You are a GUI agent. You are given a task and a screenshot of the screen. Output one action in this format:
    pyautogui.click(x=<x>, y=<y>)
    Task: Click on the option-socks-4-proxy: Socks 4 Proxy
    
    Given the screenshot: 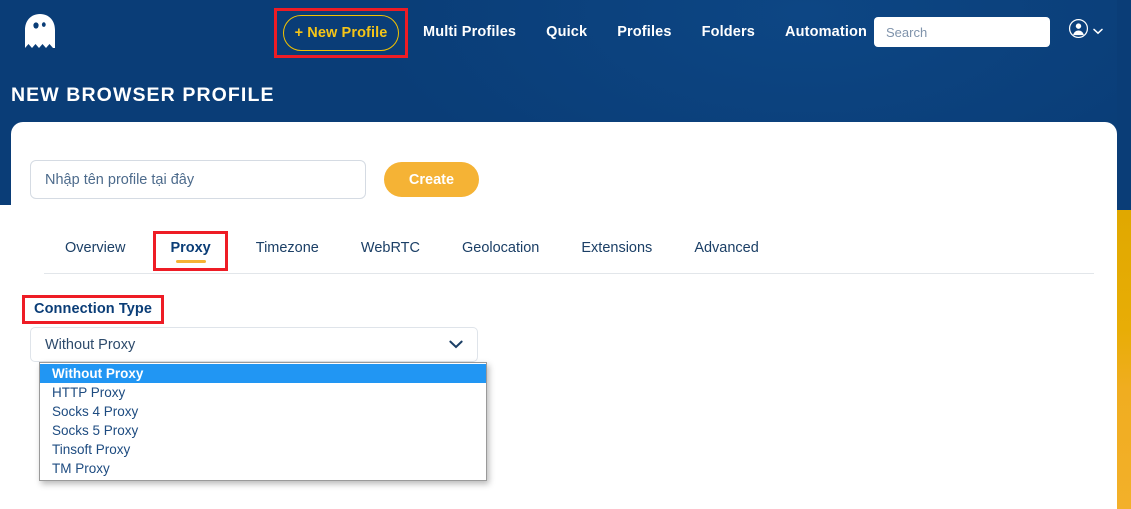 What is the action you would take?
    pyautogui.click(x=263, y=411)
    